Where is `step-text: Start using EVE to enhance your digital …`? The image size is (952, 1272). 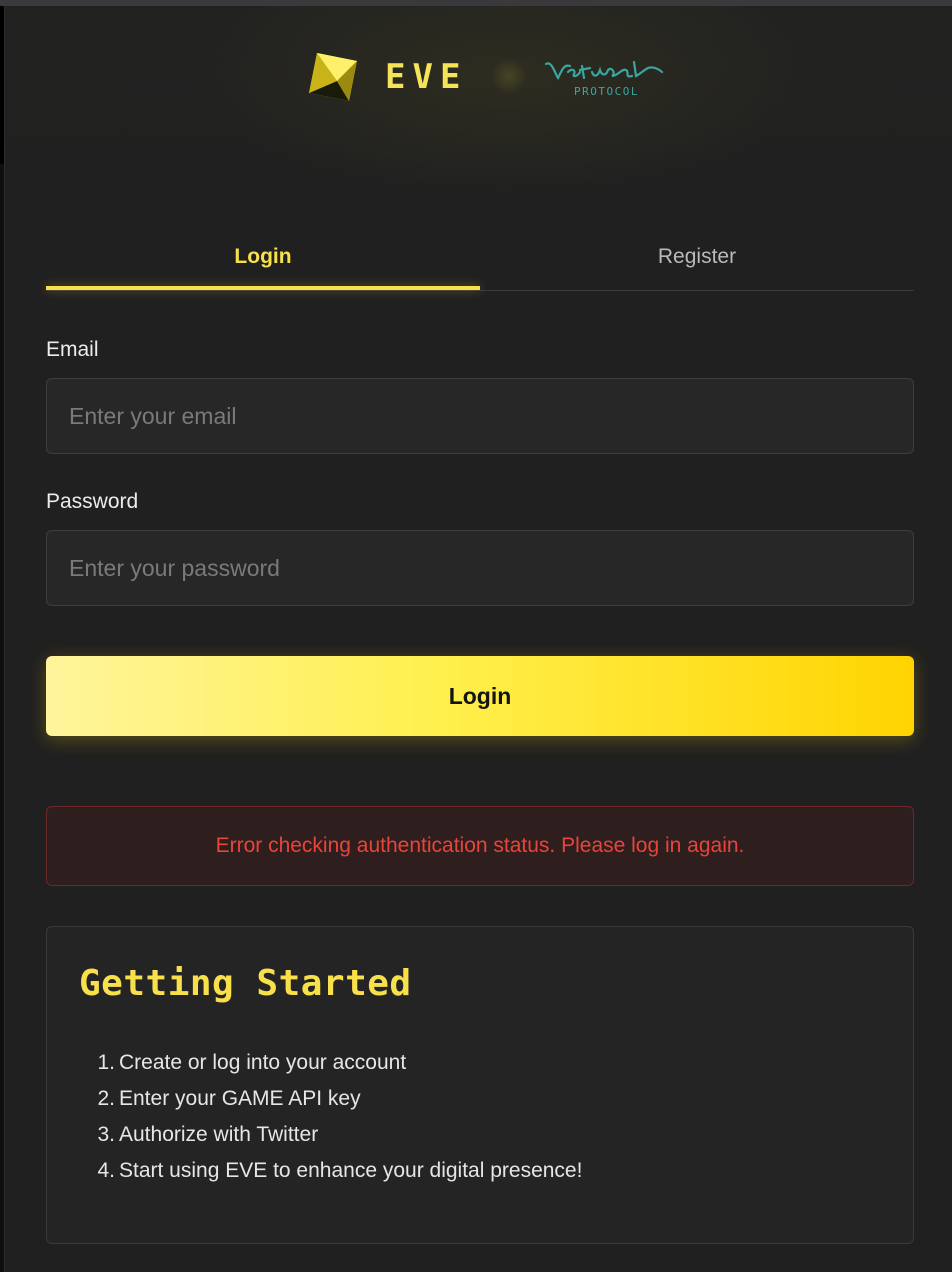 step-text: Start using EVE to enhance your digital … is located at coordinates (351, 1170).